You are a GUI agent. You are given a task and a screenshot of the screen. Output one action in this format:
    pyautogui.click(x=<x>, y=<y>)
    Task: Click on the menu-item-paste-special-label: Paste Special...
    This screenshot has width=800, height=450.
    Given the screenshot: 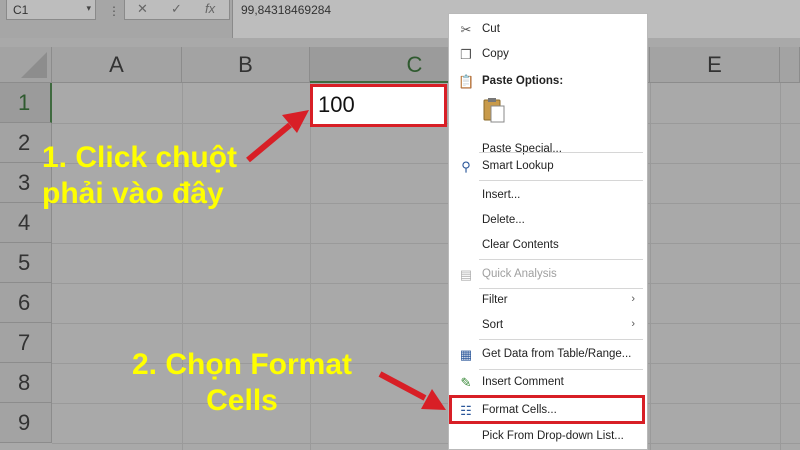 What is the action you would take?
    pyautogui.click(x=522, y=149)
    